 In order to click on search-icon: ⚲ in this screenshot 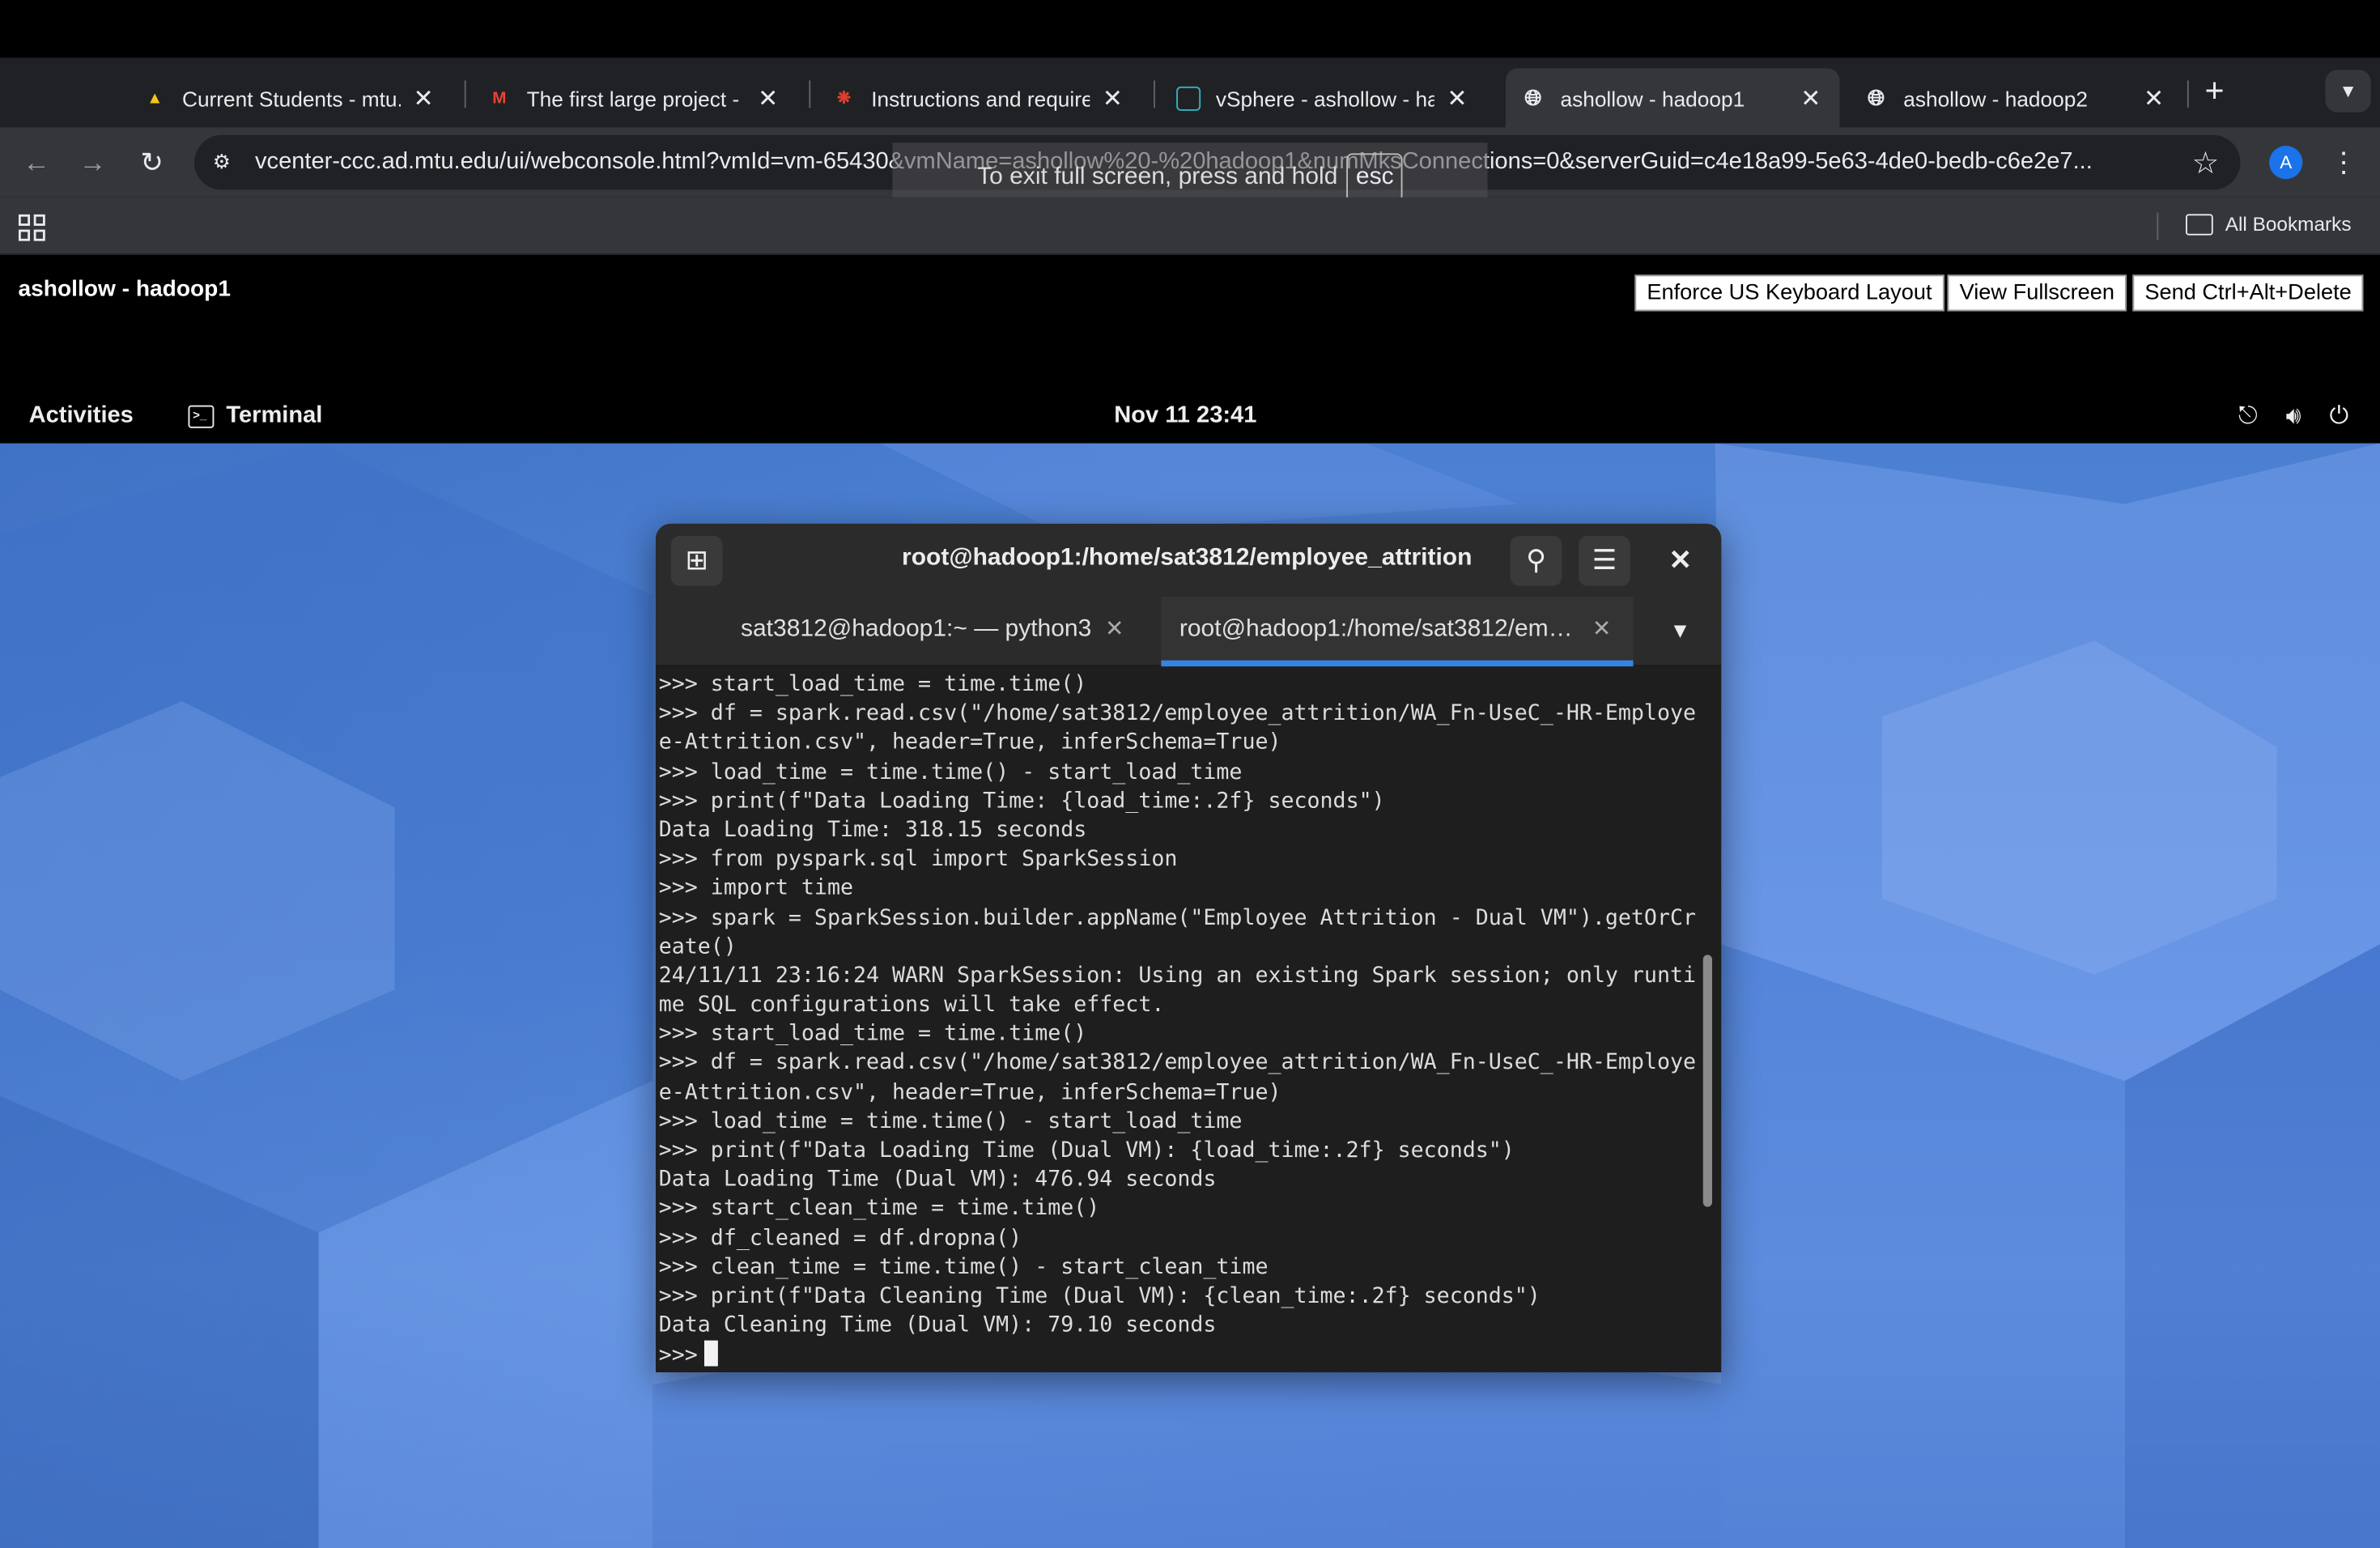, I will do `click(1536, 561)`.